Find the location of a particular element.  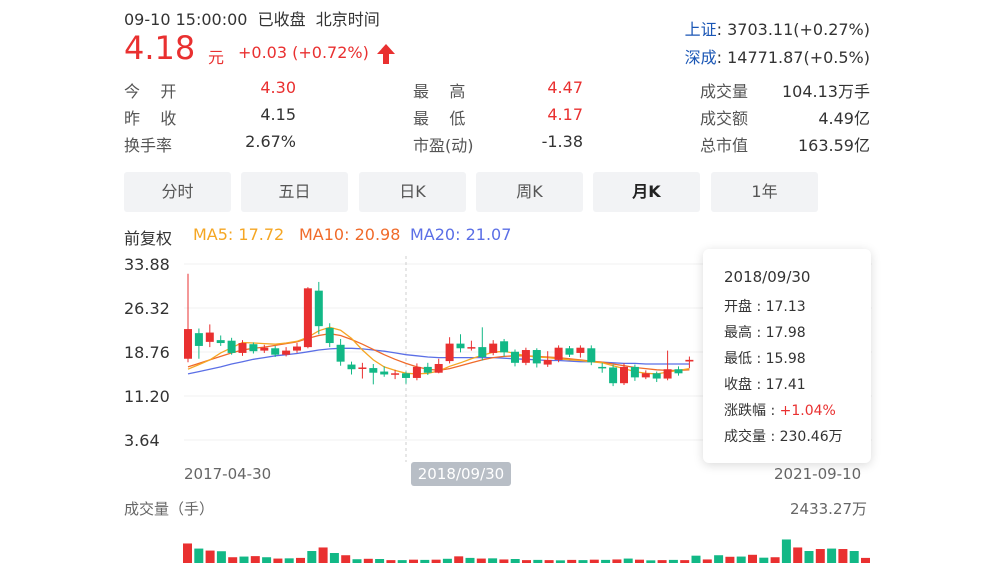

x-start-label: 2017-04-30 is located at coordinates (228, 474).